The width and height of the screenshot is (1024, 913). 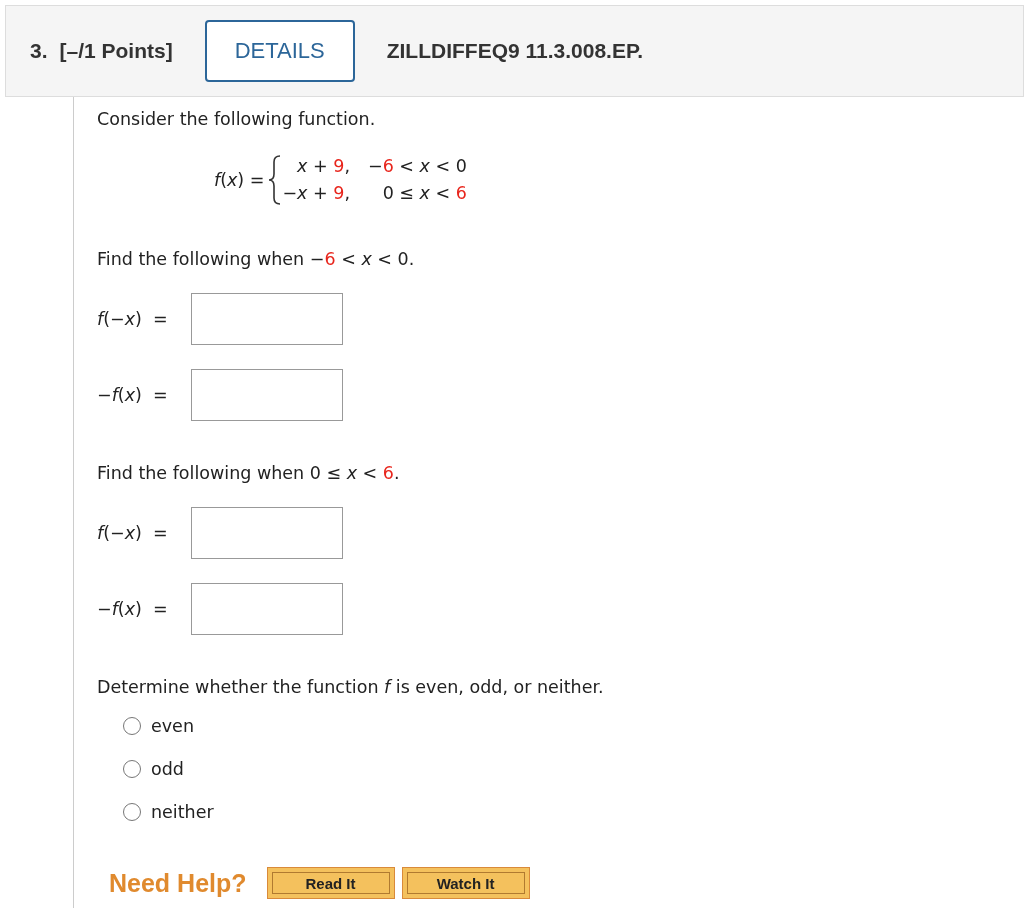 I want to click on details-button: DETAILS, so click(x=279, y=51).